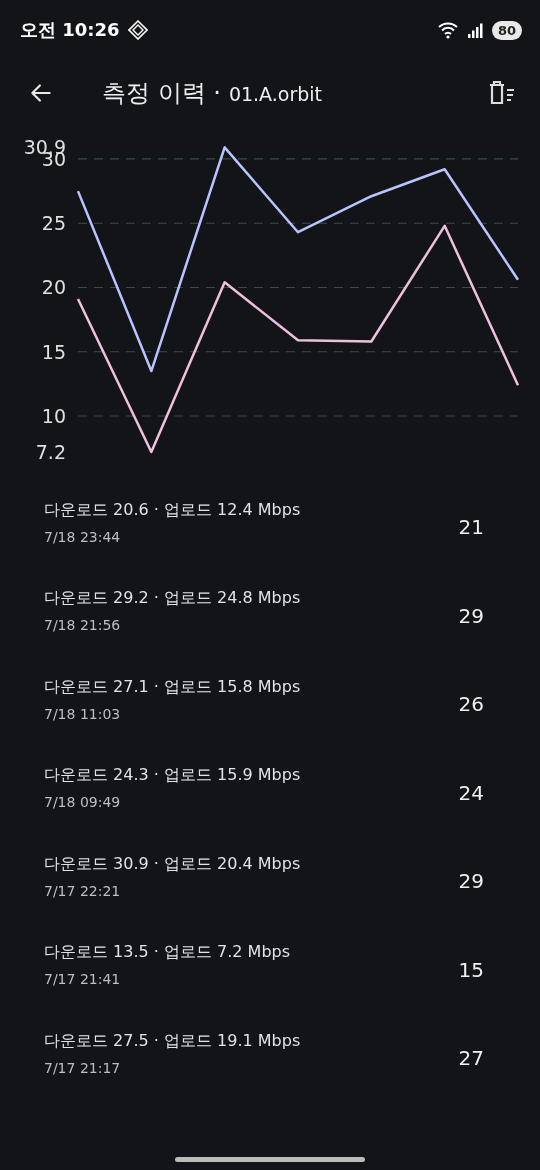 The width and height of the screenshot is (540, 1170). What do you see at coordinates (270, 527) in the screenshot?
I see `record-row: 다운로드 20.6 · 업로드 12.4 Mbps 7/18 23:44 21` at bounding box center [270, 527].